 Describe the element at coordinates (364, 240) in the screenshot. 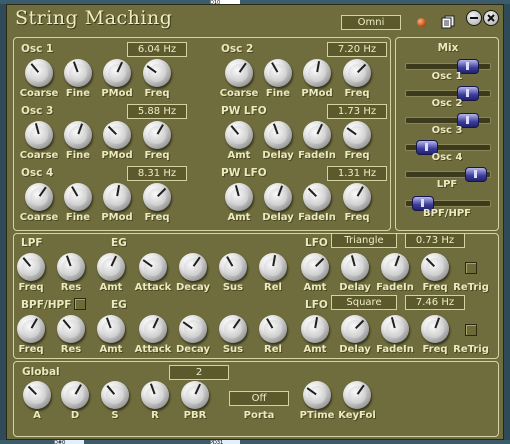

I see `filter1-waveform-select: Triangle` at that location.